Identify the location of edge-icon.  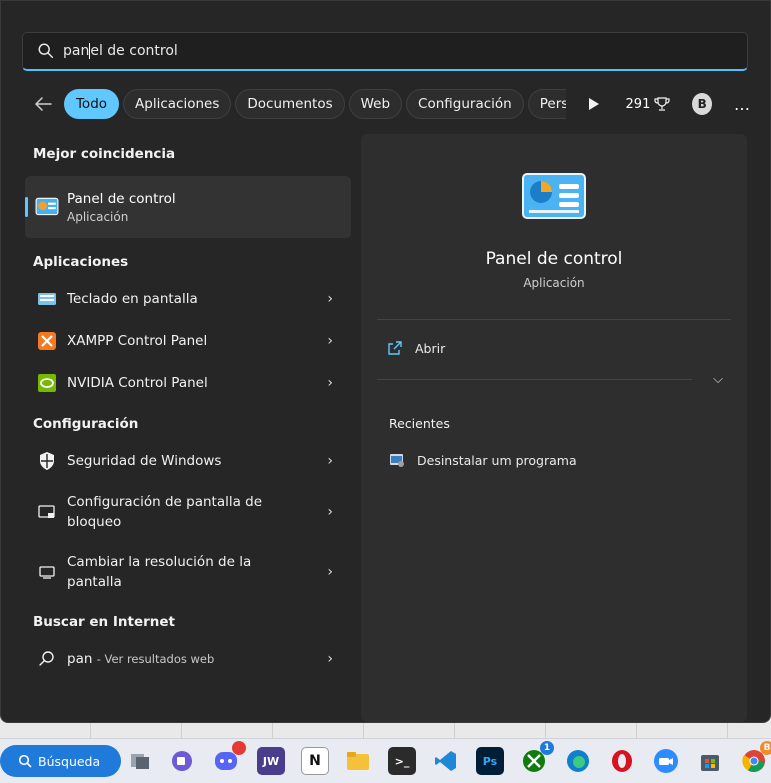
(578, 761).